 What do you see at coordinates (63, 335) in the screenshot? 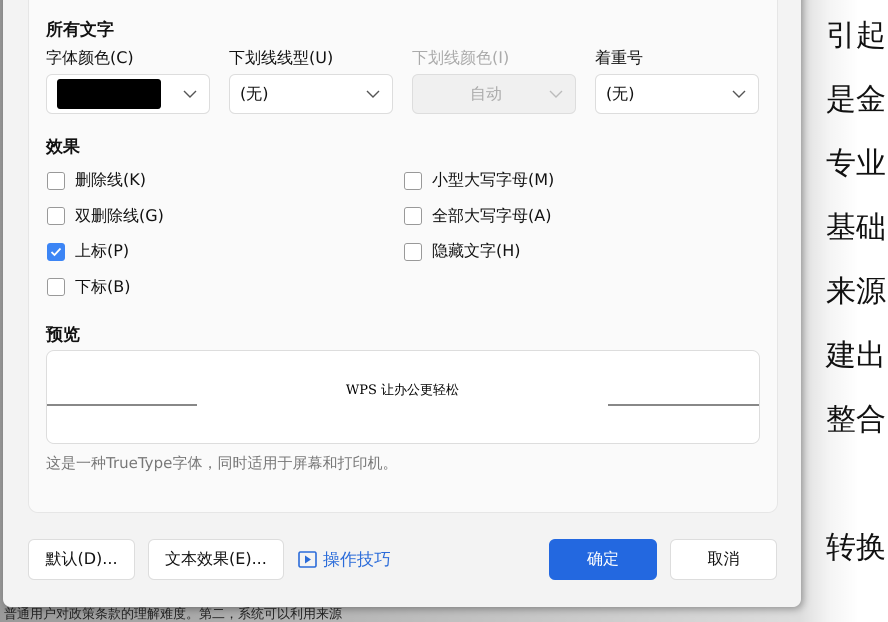
I see `section-heading: 预览` at bounding box center [63, 335].